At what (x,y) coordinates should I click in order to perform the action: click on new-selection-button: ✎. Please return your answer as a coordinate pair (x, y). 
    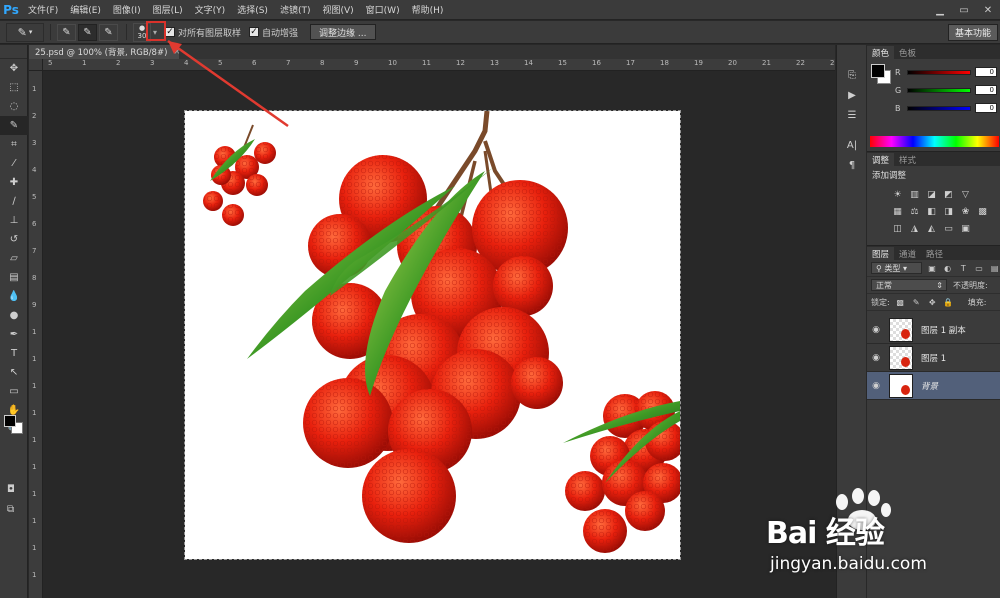
    Looking at the image, I should click on (66, 32).